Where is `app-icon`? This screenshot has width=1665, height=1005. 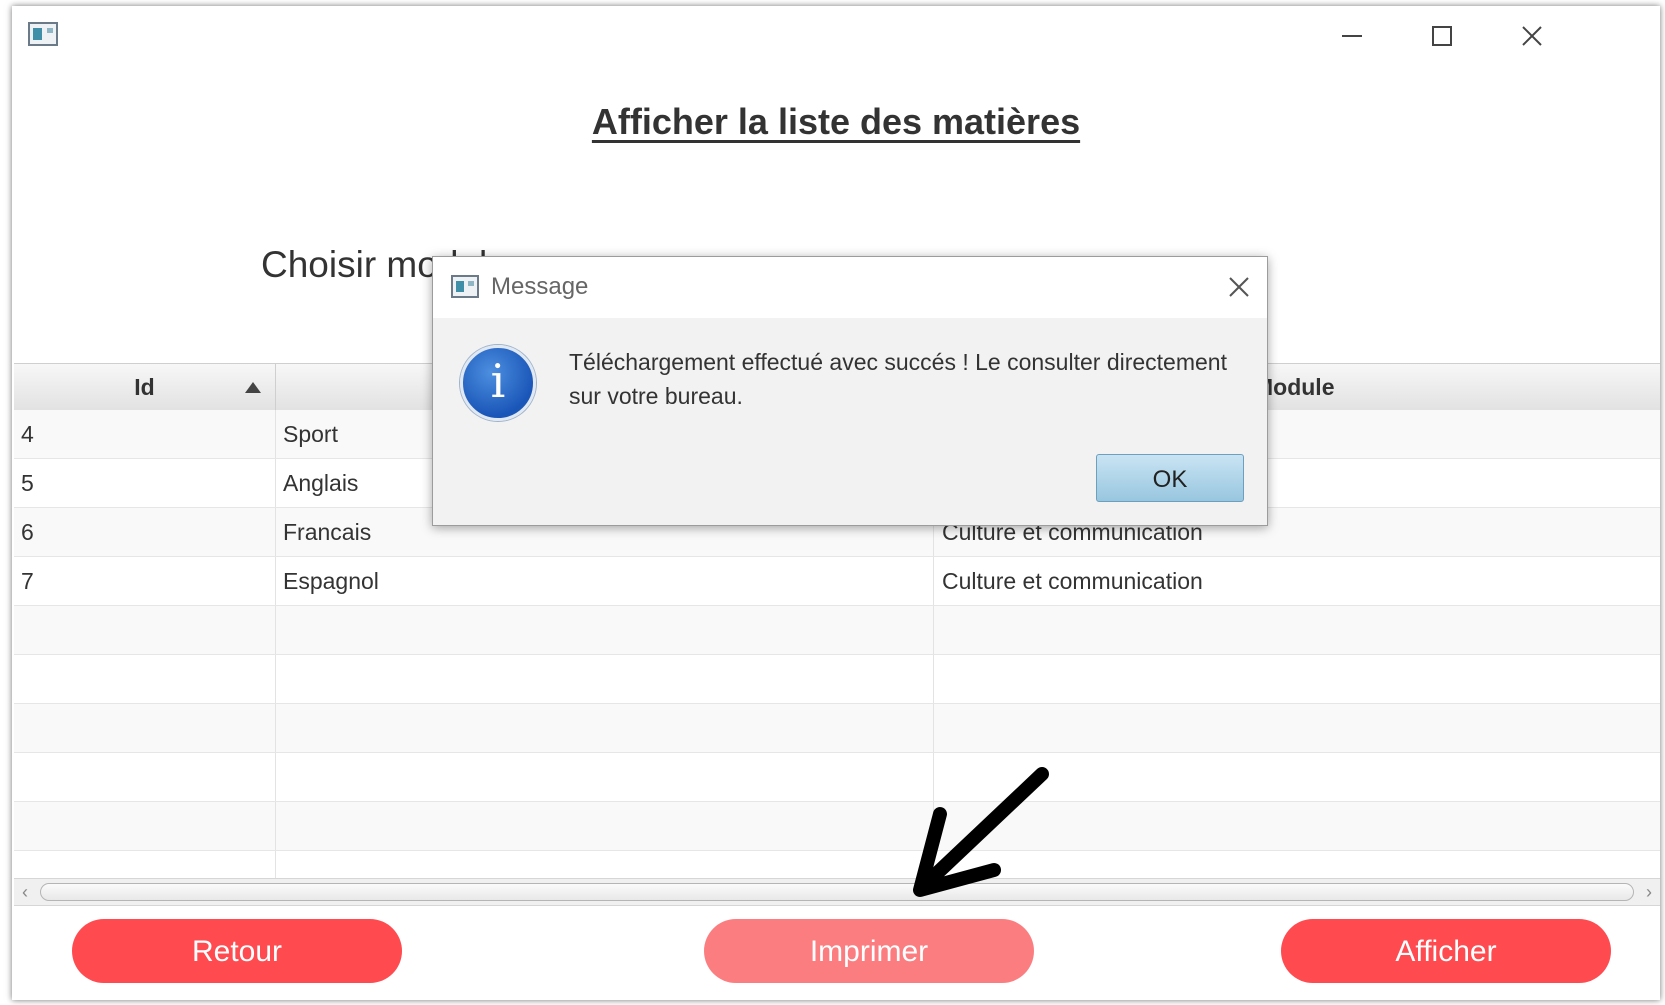
app-icon is located at coordinates (43, 34).